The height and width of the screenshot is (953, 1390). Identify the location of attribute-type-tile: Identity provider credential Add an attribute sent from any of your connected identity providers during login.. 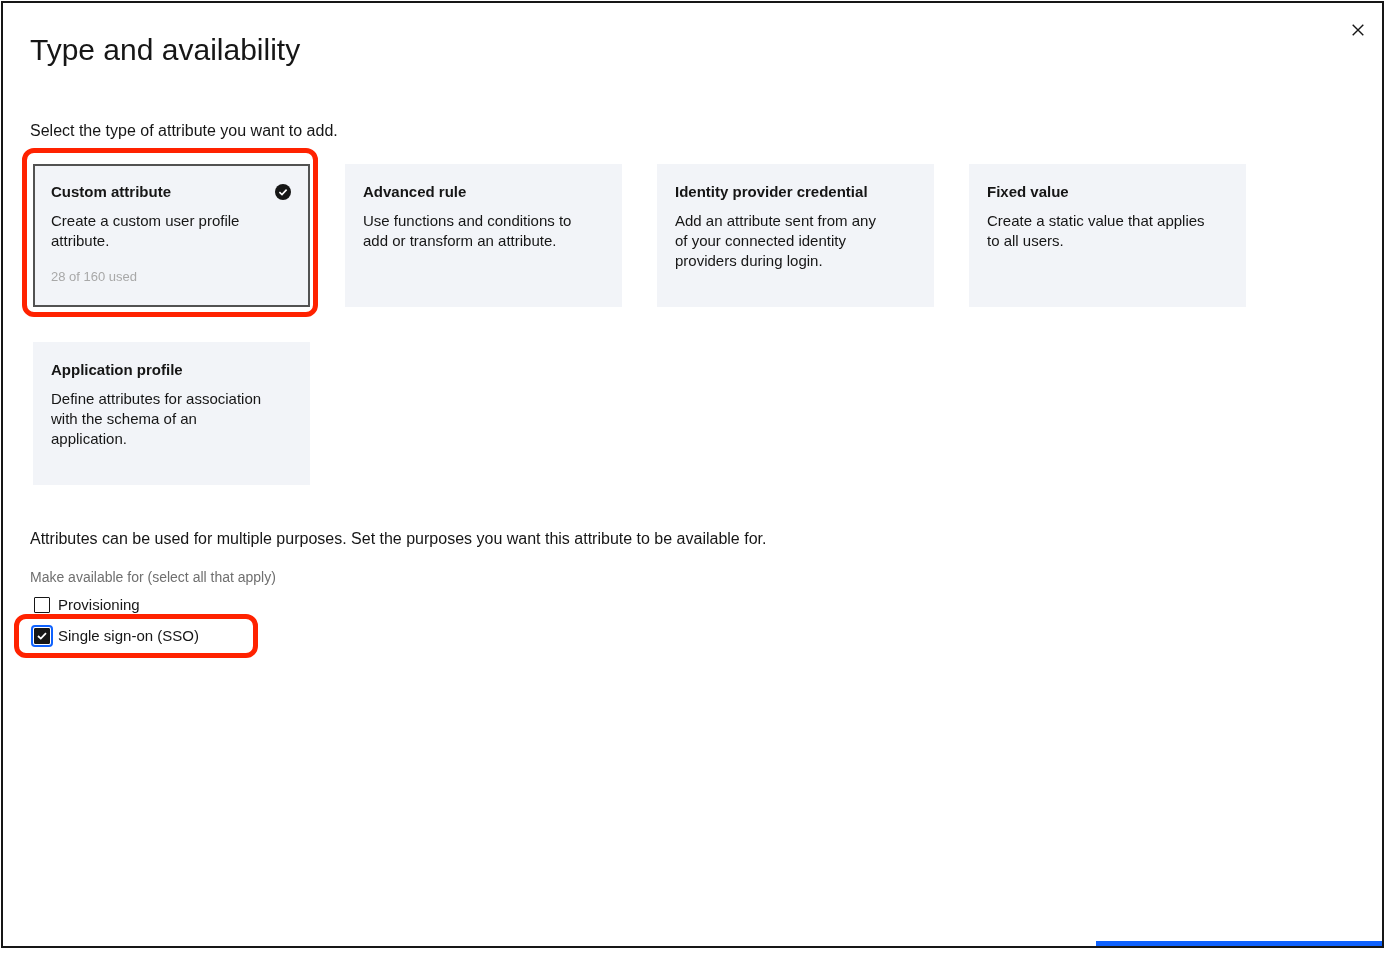
(795, 235).